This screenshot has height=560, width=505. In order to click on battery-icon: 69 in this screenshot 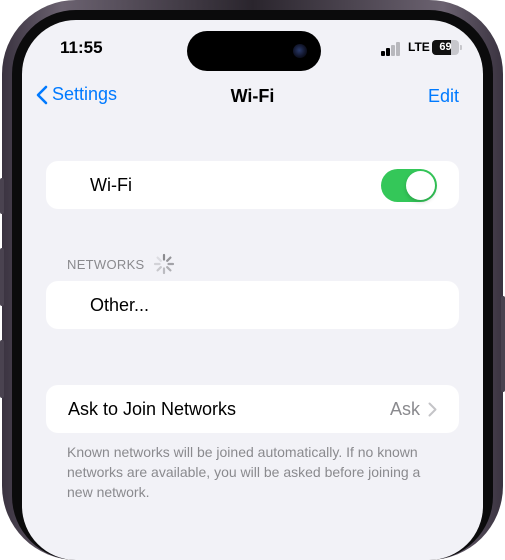, I will do `click(445, 47)`.